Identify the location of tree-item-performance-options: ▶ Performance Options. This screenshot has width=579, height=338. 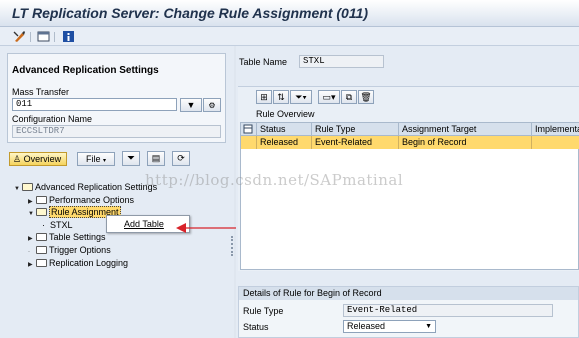
(81, 200).